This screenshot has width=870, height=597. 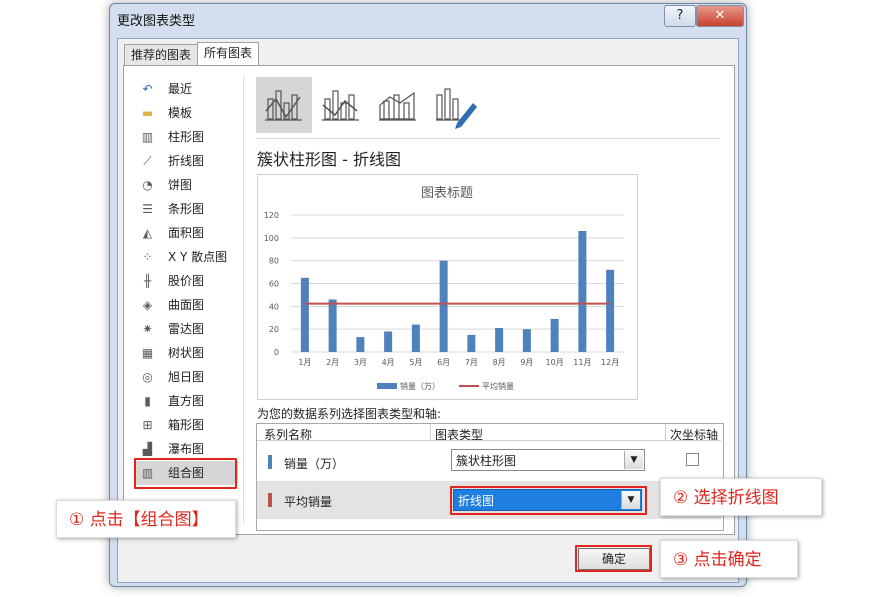 I want to click on chart-type-item: ⟋ 折线图, so click(x=186, y=161).